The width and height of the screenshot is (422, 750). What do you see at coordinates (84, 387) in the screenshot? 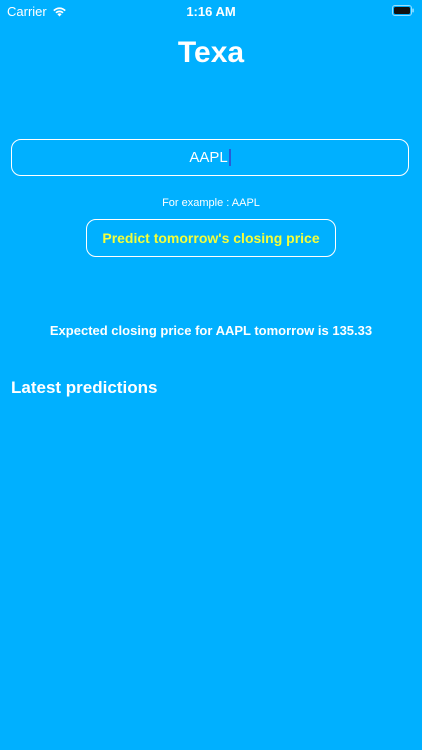
I see `latest-predictions-heading: Latest predictions` at bounding box center [84, 387].